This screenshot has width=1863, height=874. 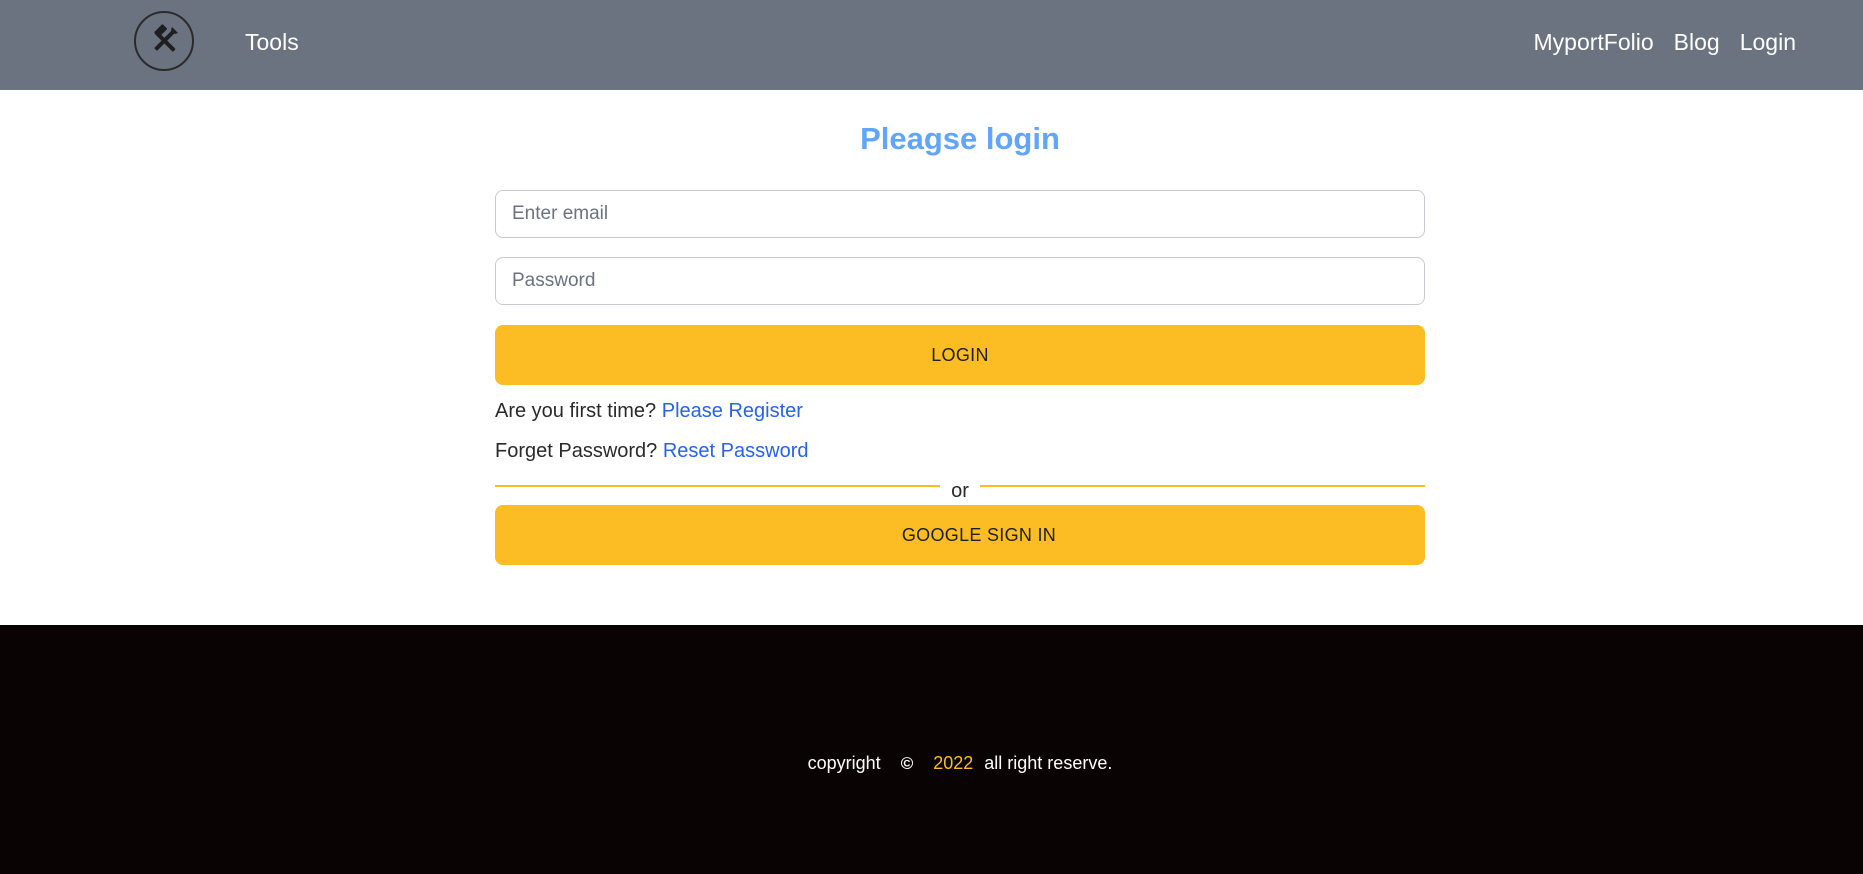 I want to click on register-prompt: Are you first time?, so click(x=576, y=411).